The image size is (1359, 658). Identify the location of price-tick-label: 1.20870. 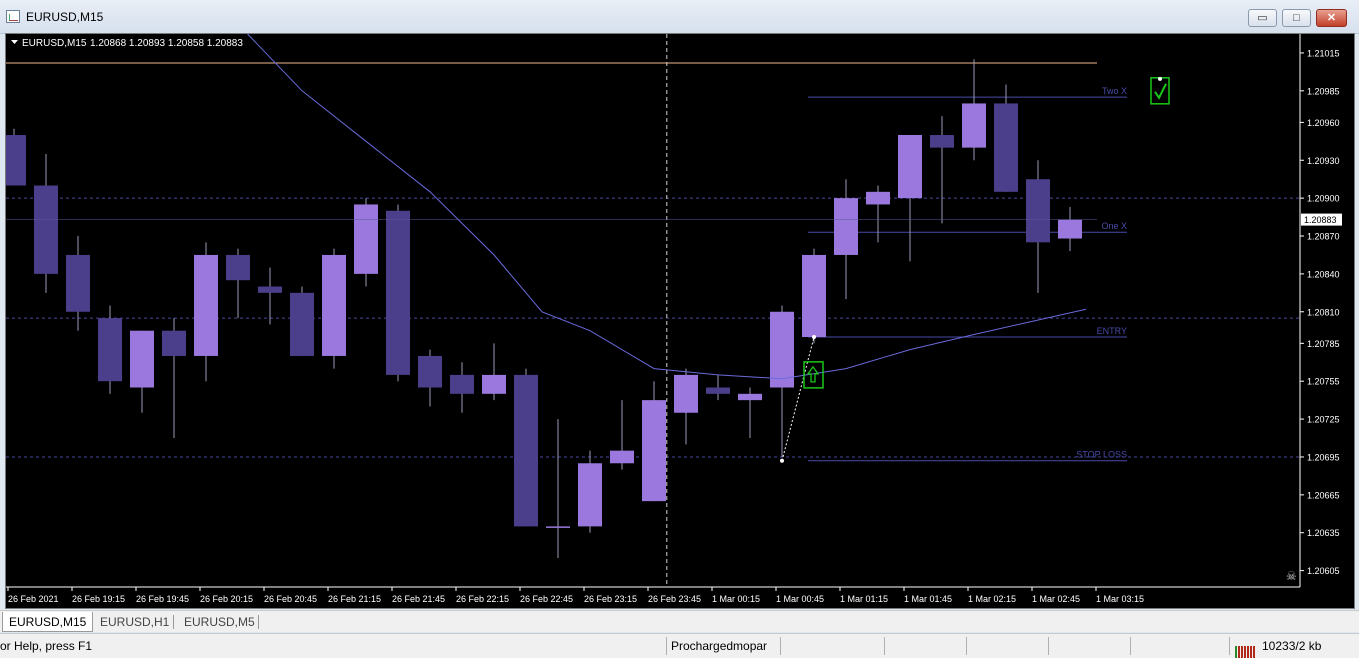
(1323, 237).